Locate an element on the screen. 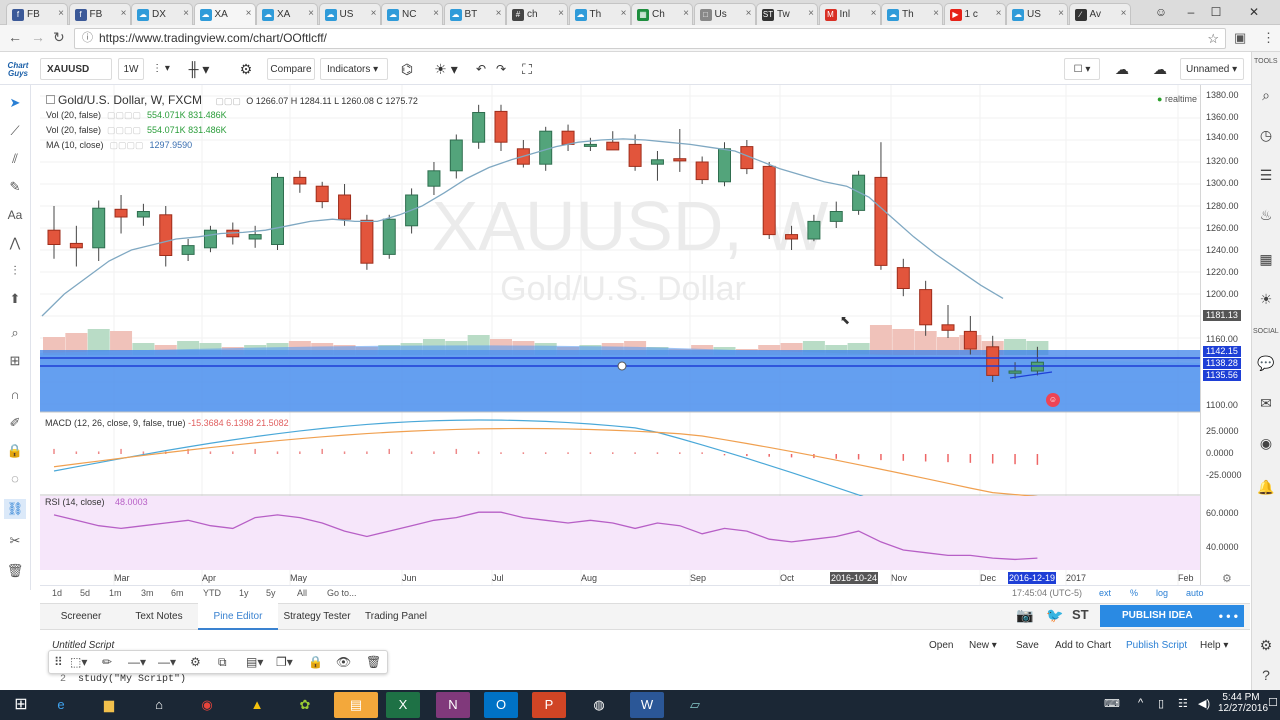 This screenshot has height=720, width=1280. interval-button: 1W is located at coordinates (131, 69).